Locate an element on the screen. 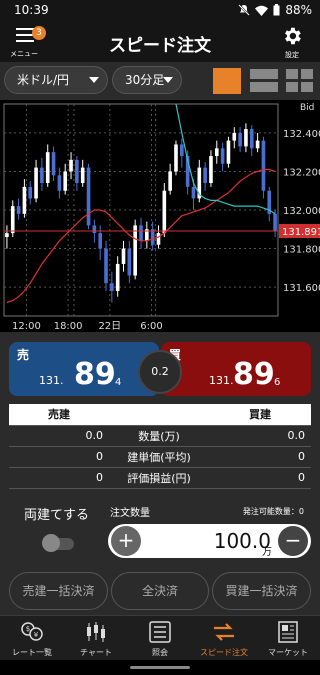 This screenshot has height=675, width=320. timeframe-select: 30分足 is located at coordinates (147, 80).